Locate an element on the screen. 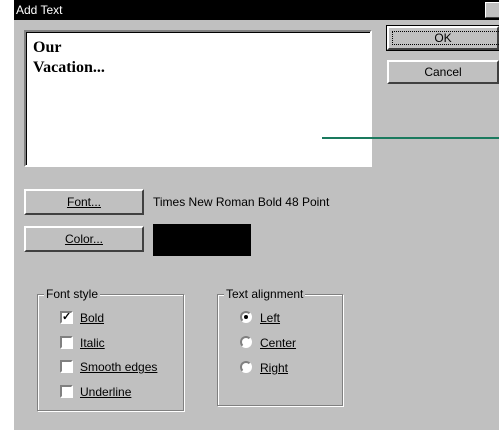 The image size is (499, 430). ok-button: OK is located at coordinates (442, 38).